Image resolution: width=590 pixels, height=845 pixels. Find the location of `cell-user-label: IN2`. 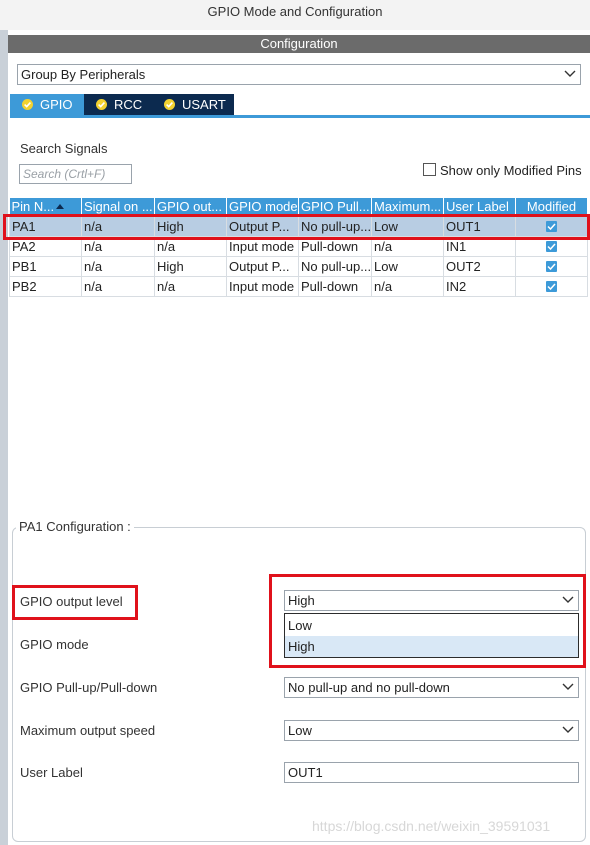

cell-user-label: IN2 is located at coordinates (479, 286).